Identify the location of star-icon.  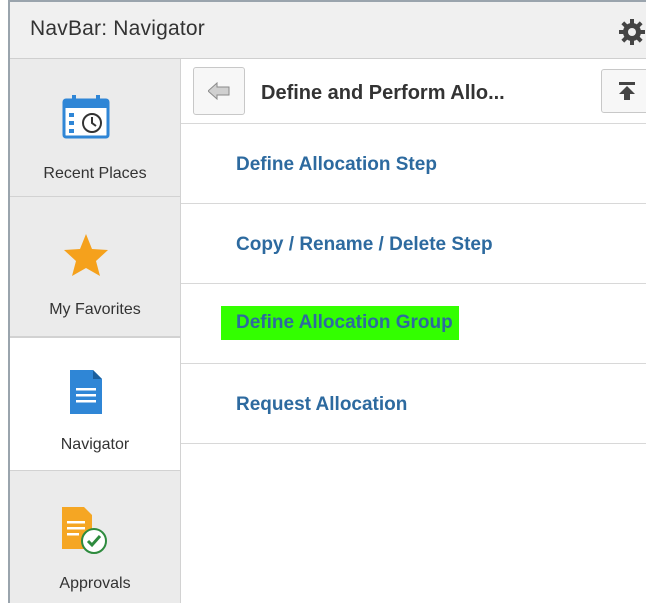
(86, 255).